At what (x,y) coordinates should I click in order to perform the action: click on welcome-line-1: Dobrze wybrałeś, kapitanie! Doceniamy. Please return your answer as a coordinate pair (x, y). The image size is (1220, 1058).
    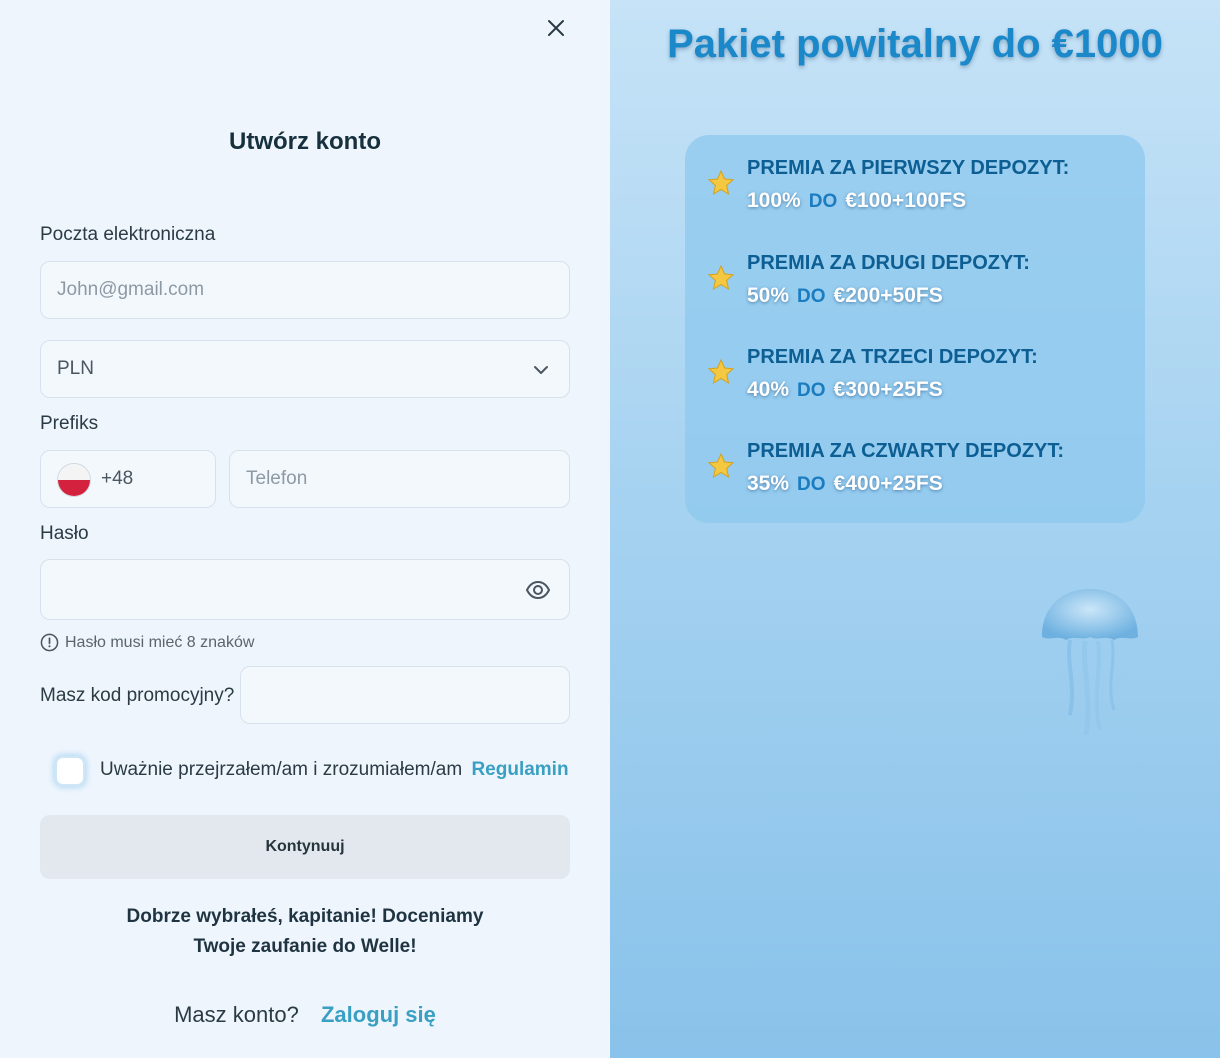
    Looking at the image, I should click on (305, 916).